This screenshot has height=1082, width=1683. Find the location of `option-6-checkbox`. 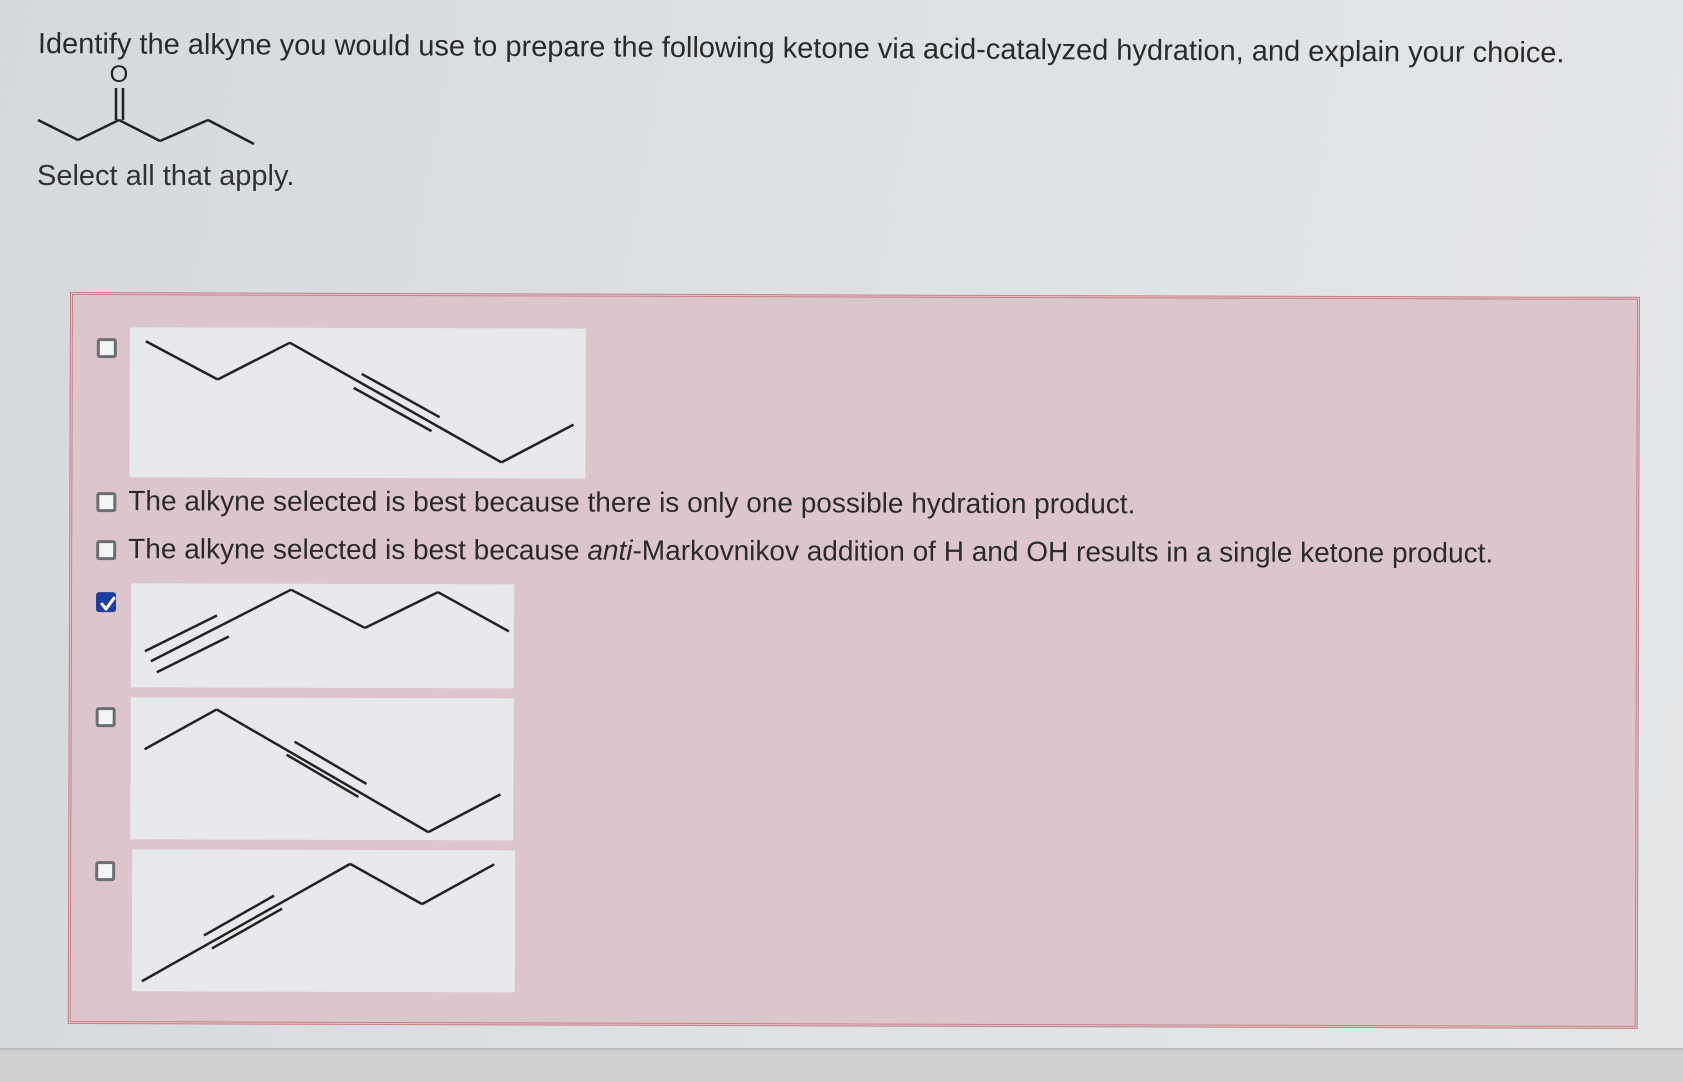

option-6-checkbox is located at coordinates (105, 871).